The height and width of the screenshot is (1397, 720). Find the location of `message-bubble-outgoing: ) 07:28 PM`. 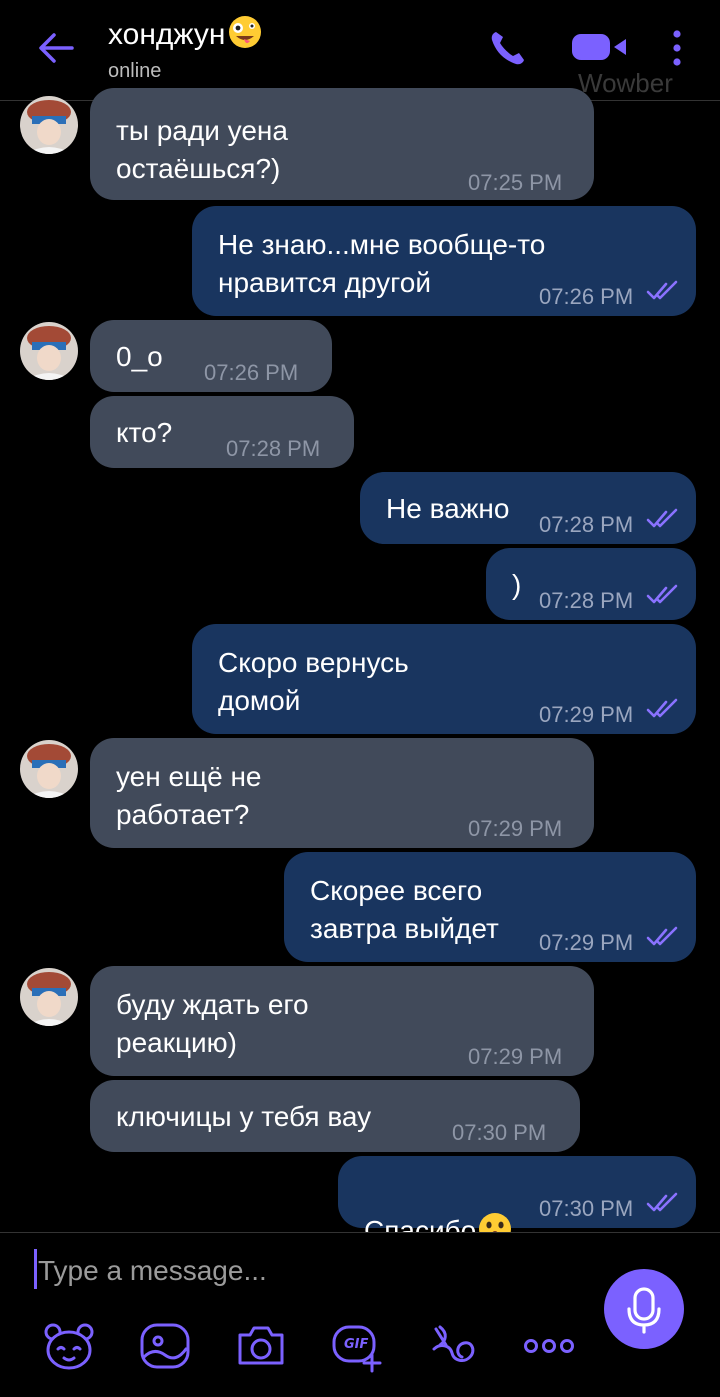

message-bubble-outgoing: ) 07:28 PM is located at coordinates (591, 584).